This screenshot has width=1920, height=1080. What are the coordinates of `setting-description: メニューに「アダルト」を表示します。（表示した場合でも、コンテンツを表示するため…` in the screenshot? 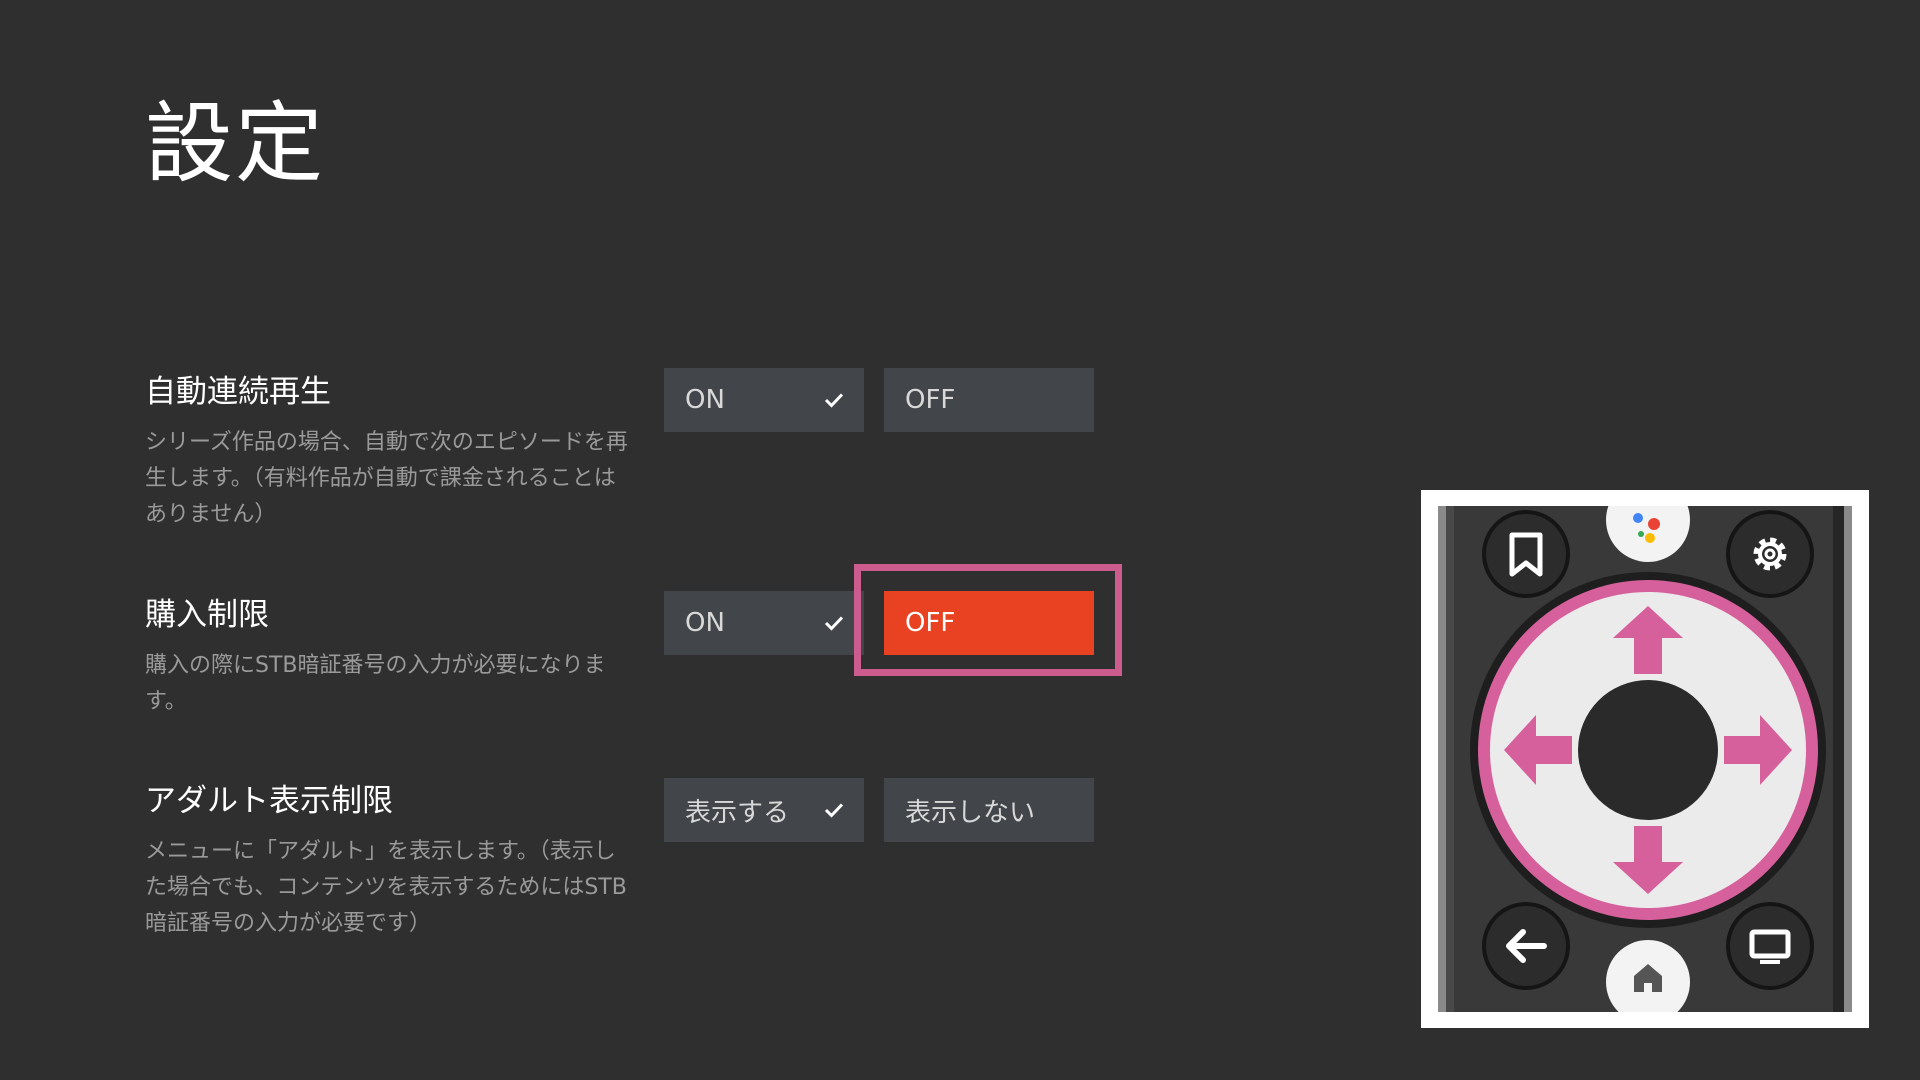 It's located at (386, 888).